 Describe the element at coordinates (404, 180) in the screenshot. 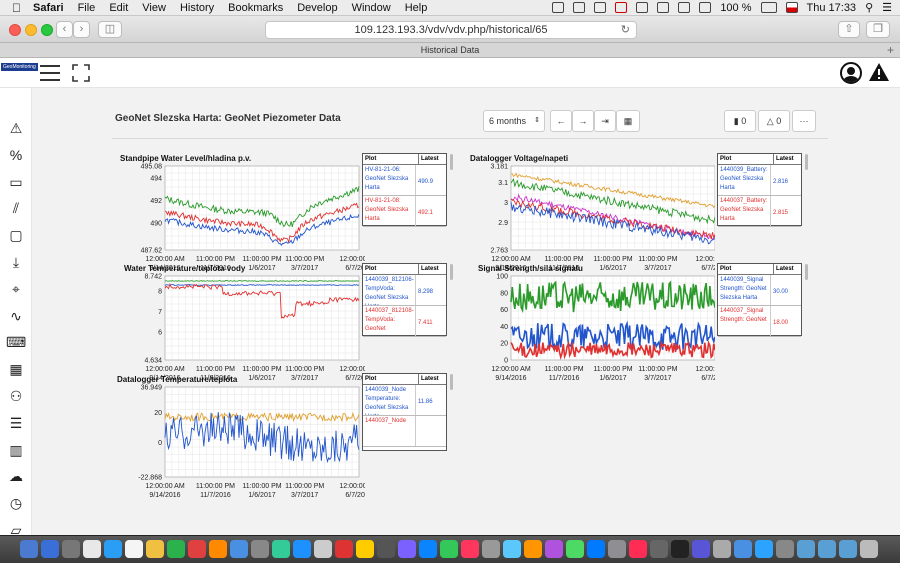

I see `legend-row: HV-81-21-06: GeoNet Slezska Harta 490.9` at that location.